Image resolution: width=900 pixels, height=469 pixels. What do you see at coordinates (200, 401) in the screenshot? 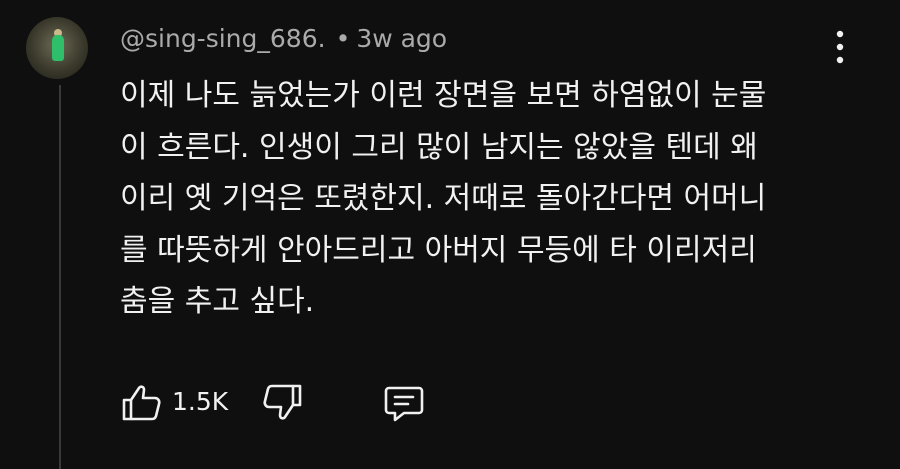
I see `like-count: 1.5K` at bounding box center [200, 401].